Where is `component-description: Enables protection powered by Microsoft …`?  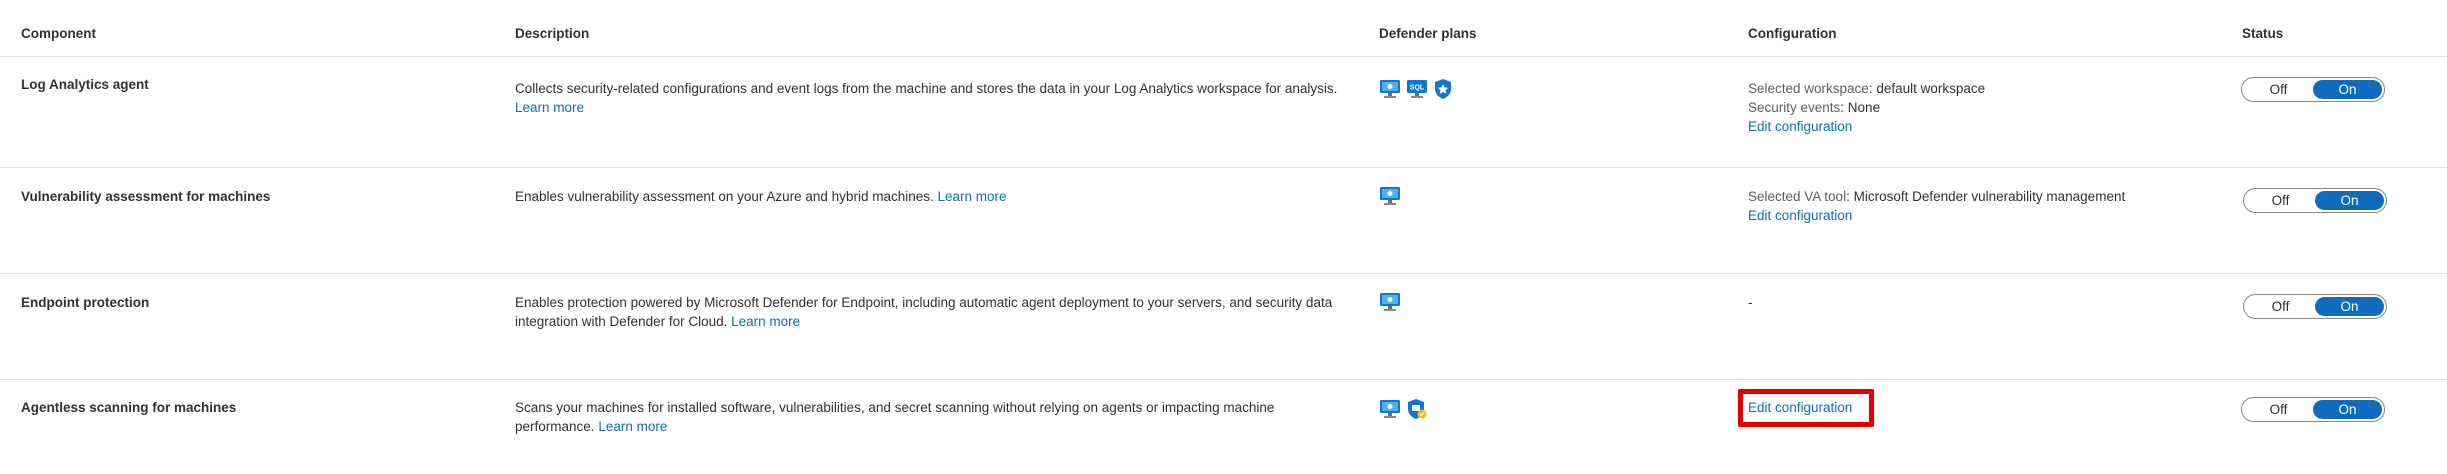
component-description: Enables protection powered by Microsoft … is located at coordinates (935, 312).